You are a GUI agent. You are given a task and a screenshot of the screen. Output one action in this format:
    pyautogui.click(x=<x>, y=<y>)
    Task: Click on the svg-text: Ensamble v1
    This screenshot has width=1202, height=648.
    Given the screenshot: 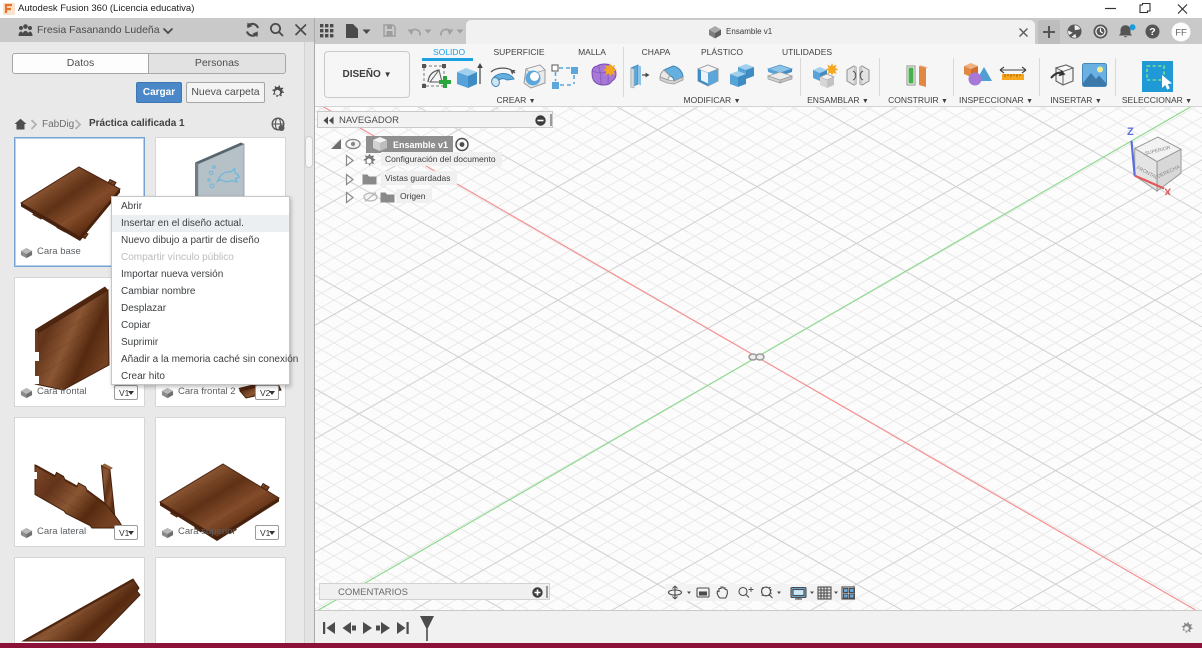 What is the action you would take?
    pyautogui.click(x=420, y=145)
    